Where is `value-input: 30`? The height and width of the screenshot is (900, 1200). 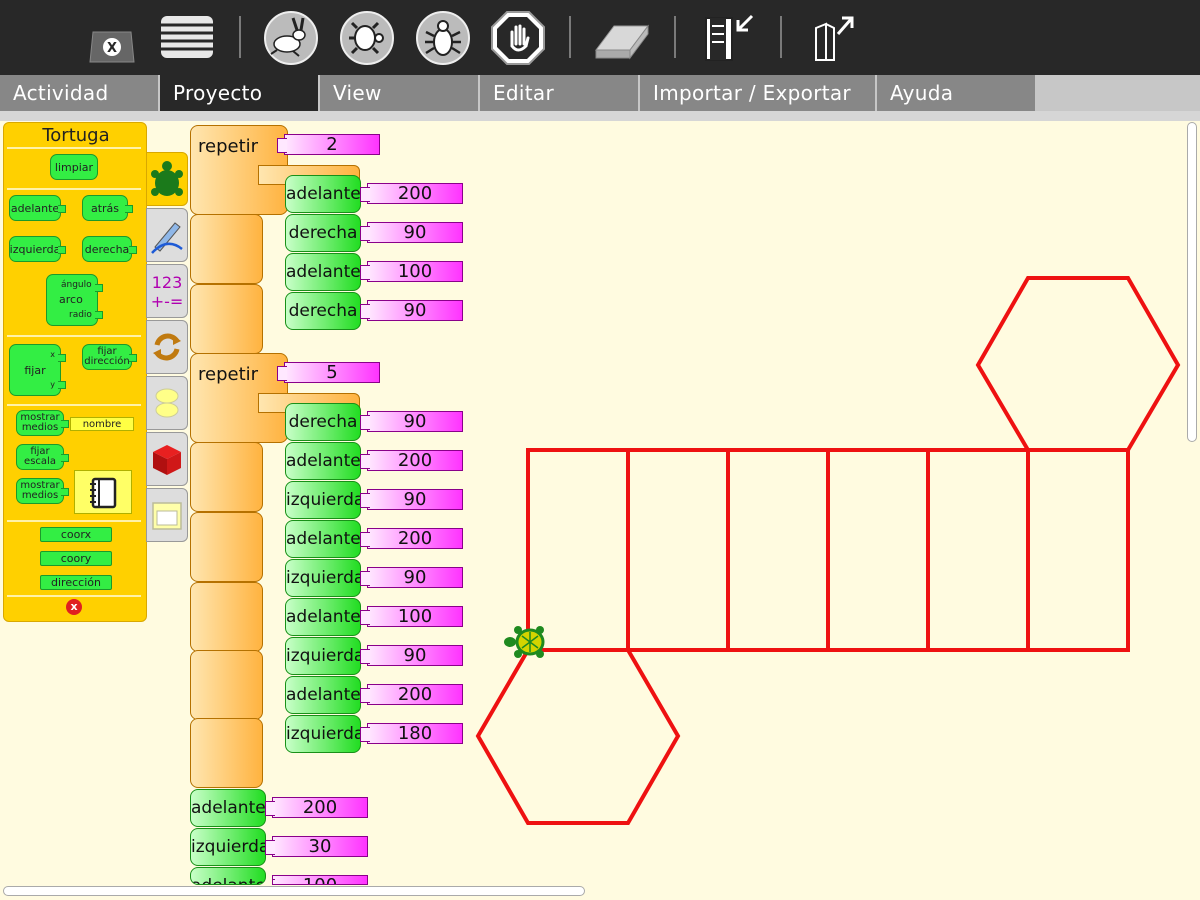 value-input: 30 is located at coordinates (316, 846).